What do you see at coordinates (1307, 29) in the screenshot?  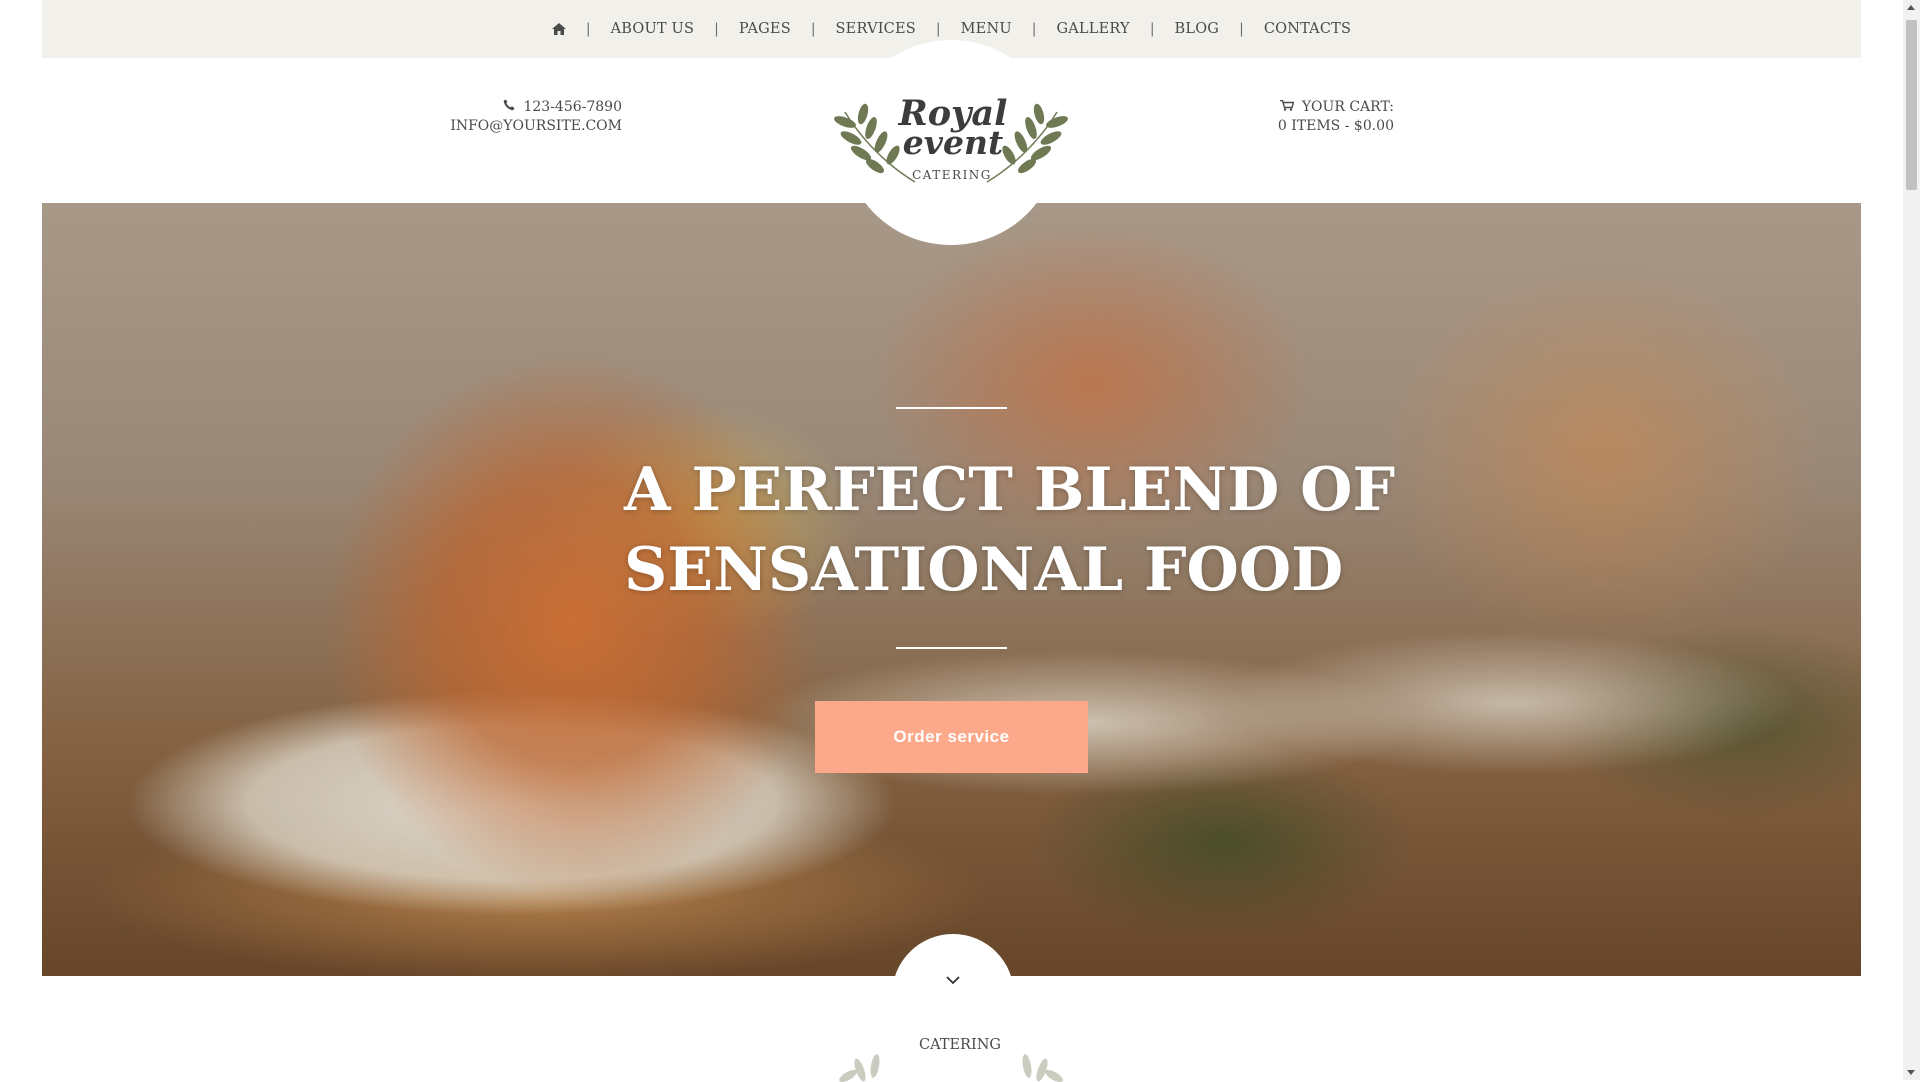 I see `nav-item-contacts: CONTACTS` at bounding box center [1307, 29].